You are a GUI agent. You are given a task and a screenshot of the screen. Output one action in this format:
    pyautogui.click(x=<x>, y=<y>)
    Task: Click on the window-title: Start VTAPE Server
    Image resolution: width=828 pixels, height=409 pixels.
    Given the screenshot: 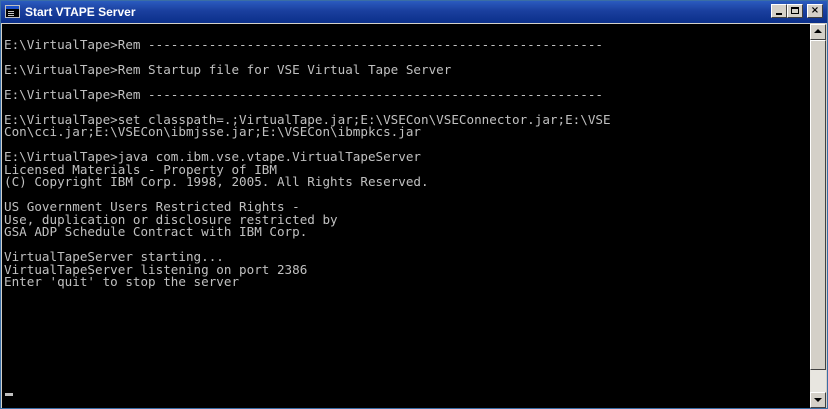 What is the action you would take?
    pyautogui.click(x=80, y=12)
    